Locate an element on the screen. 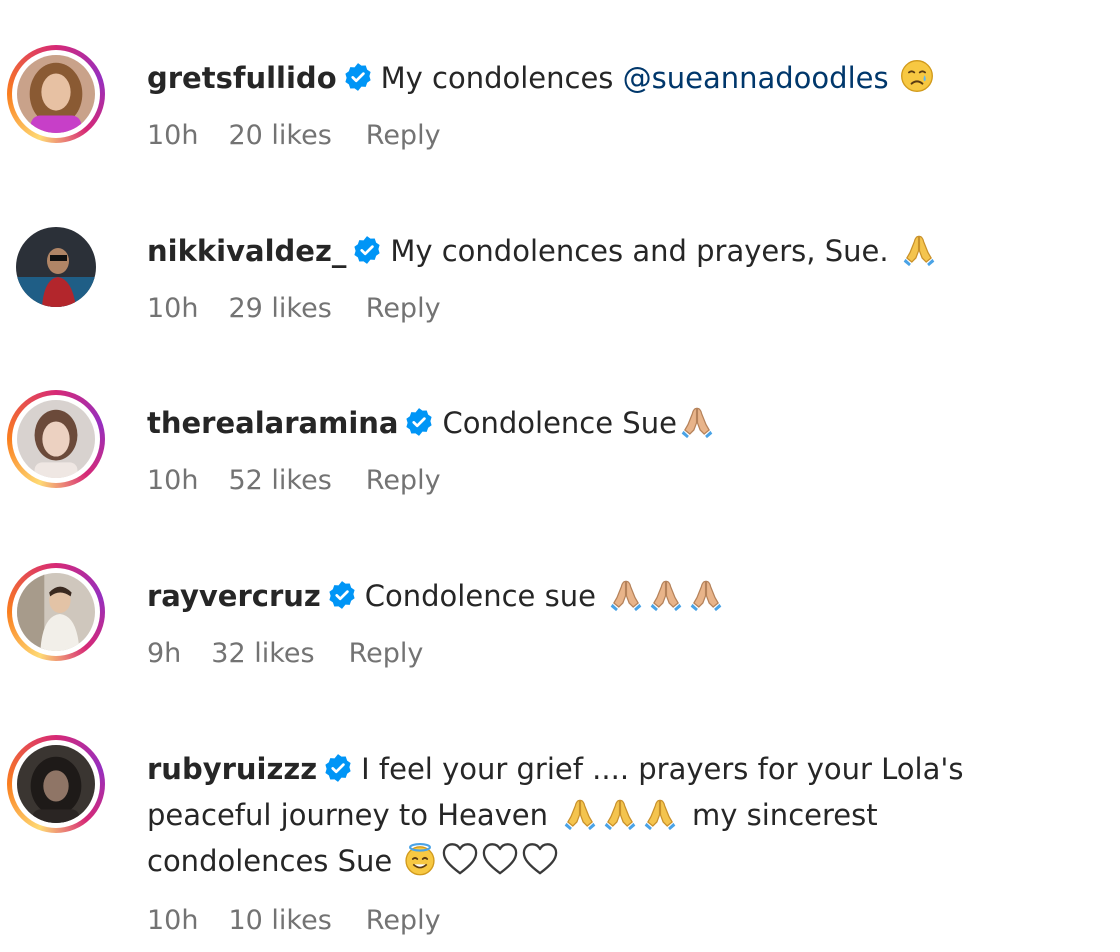  username: rubyruizzz is located at coordinates (232, 769).